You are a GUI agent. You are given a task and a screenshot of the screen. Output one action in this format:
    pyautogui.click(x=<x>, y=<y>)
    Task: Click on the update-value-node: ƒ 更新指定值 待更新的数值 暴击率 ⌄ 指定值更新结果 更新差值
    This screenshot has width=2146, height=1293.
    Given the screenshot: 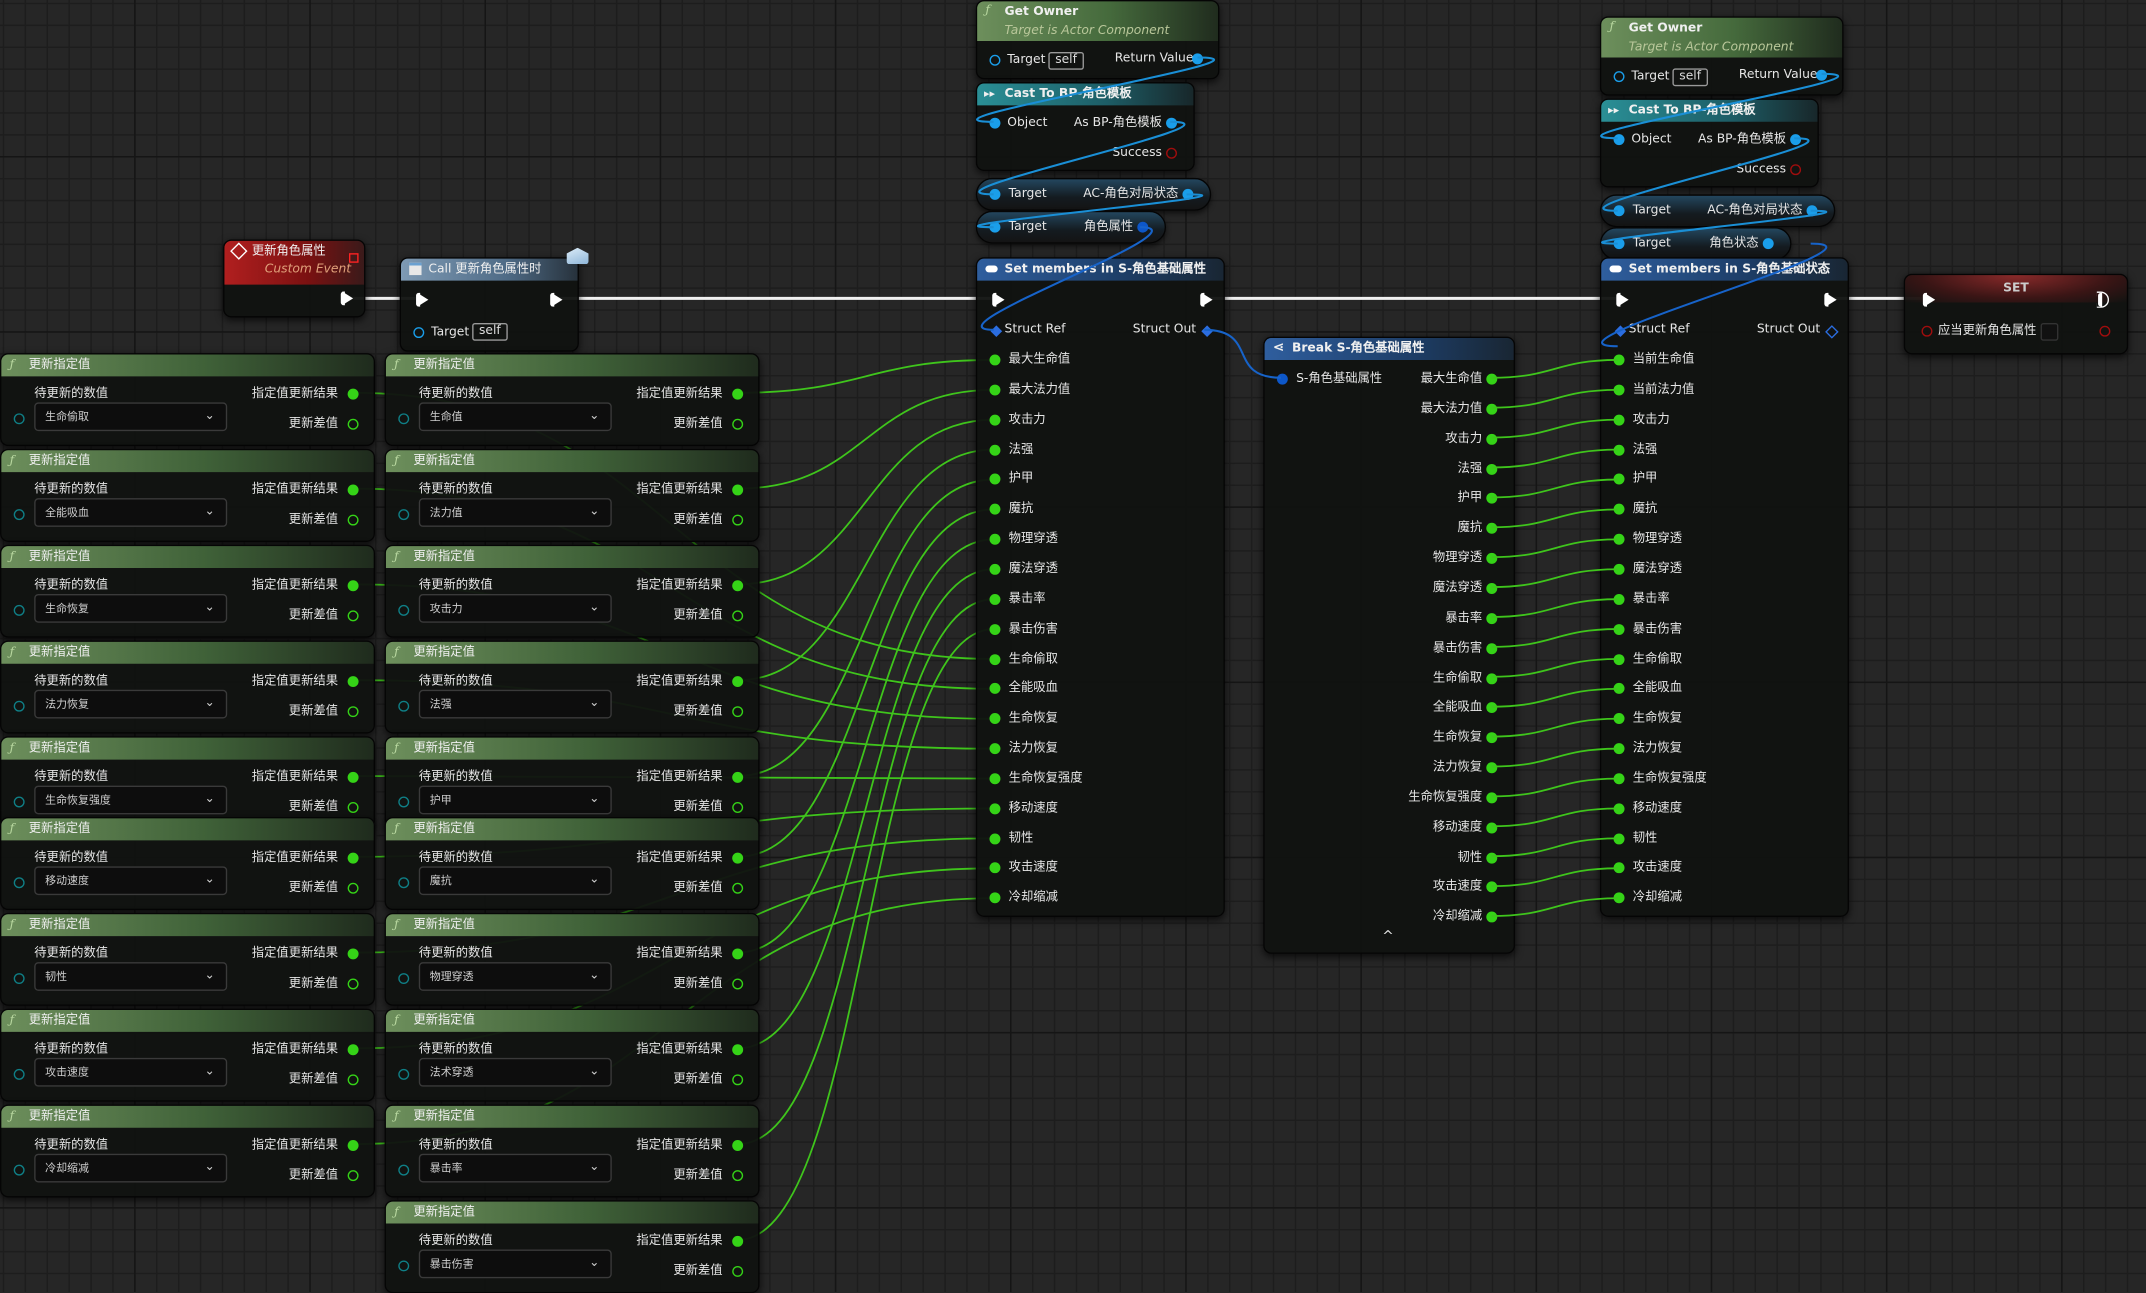 What is the action you would take?
    pyautogui.click(x=572, y=1151)
    